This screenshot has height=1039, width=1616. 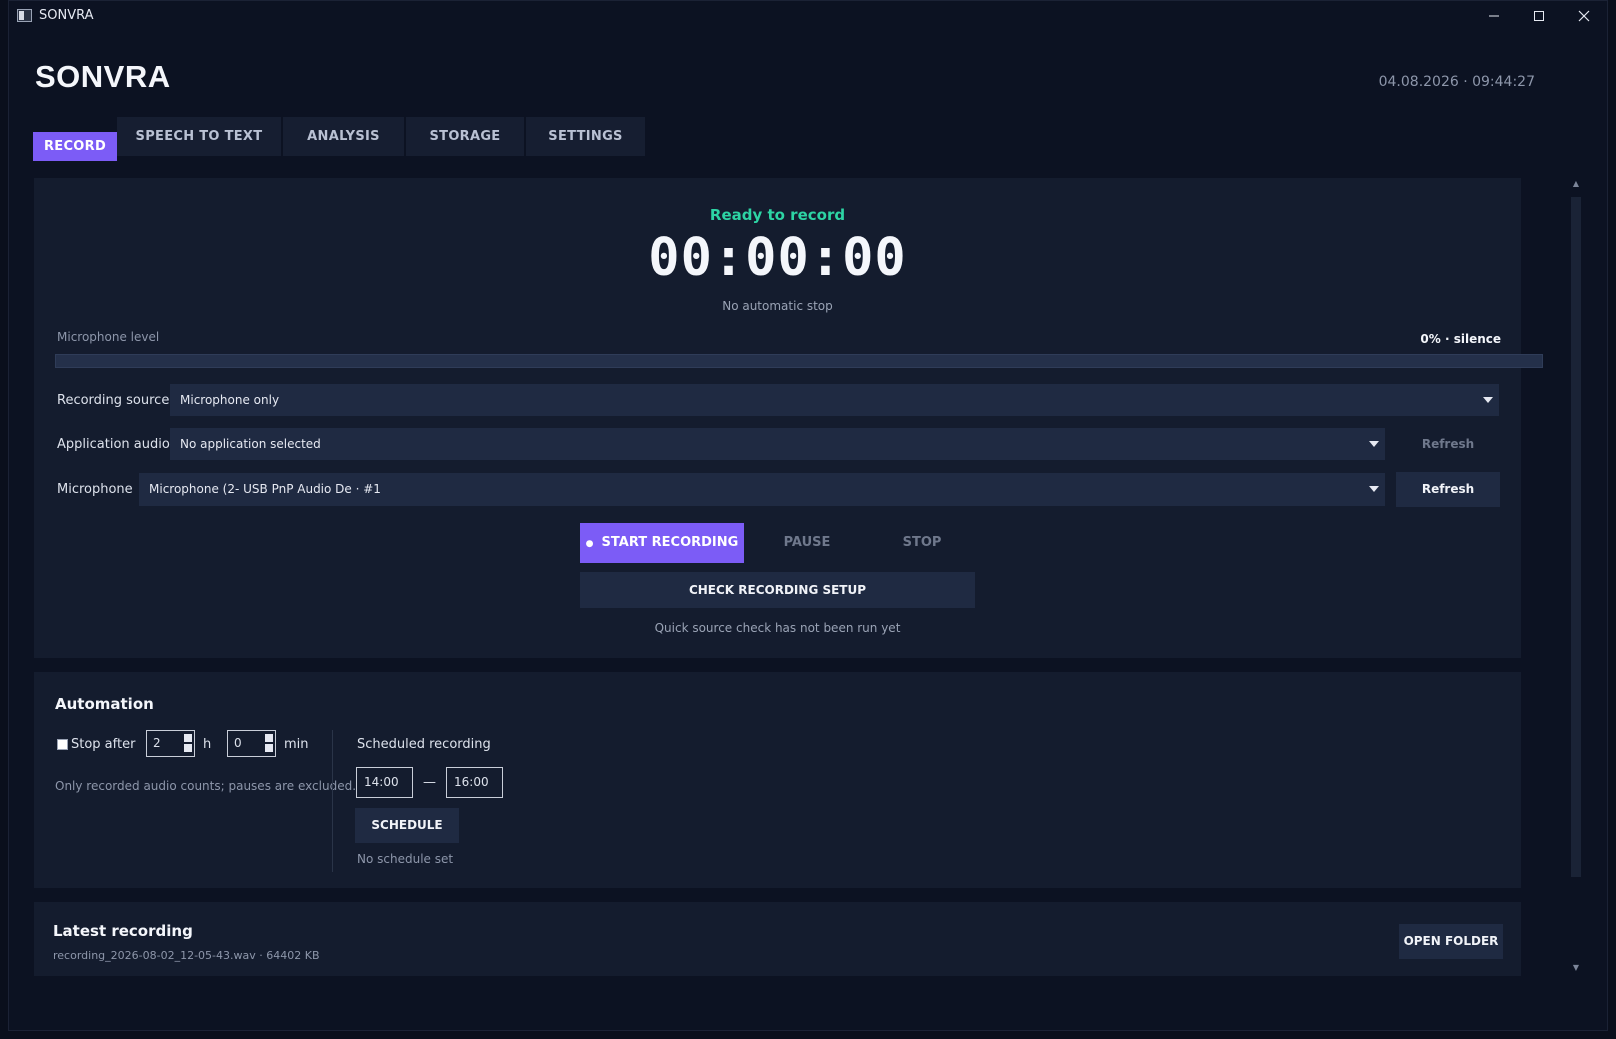 I want to click on auto-stop-info: No automatic stop, so click(x=777, y=306).